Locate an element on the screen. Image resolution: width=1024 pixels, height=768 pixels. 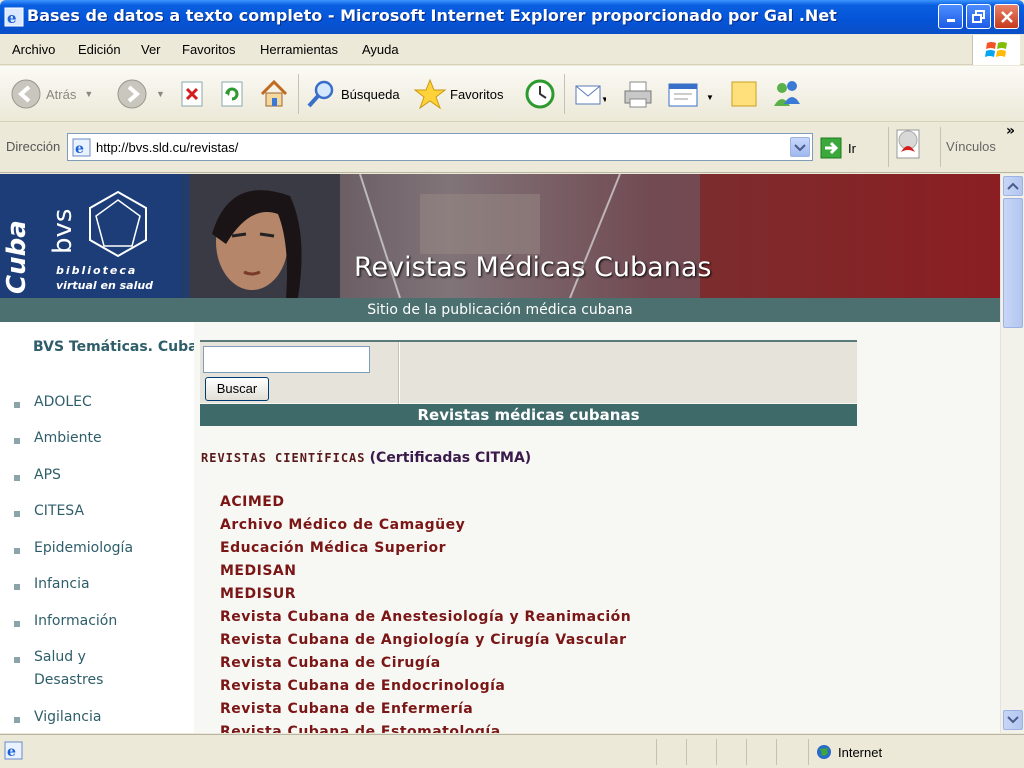
journal-link: Educación Médica Superior is located at coordinates (333, 548).